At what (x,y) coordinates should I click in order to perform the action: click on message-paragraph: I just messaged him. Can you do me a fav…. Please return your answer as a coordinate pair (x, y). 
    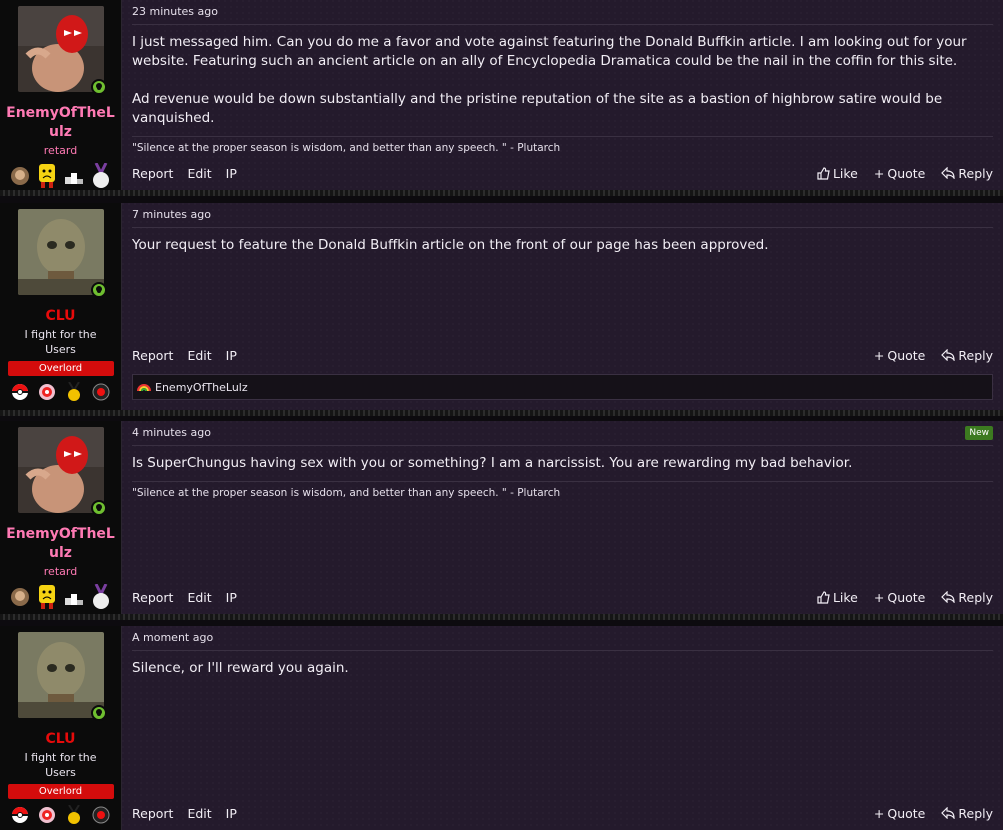
    Looking at the image, I should click on (549, 51).